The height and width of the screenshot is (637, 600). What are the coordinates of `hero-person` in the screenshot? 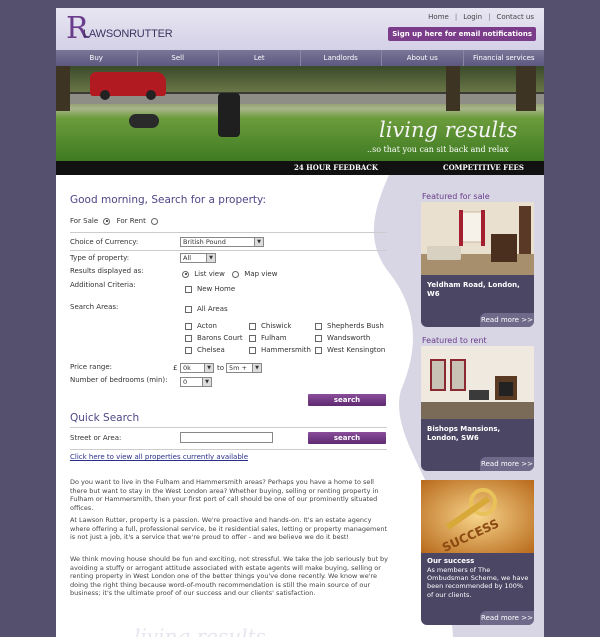 It's located at (144, 121).